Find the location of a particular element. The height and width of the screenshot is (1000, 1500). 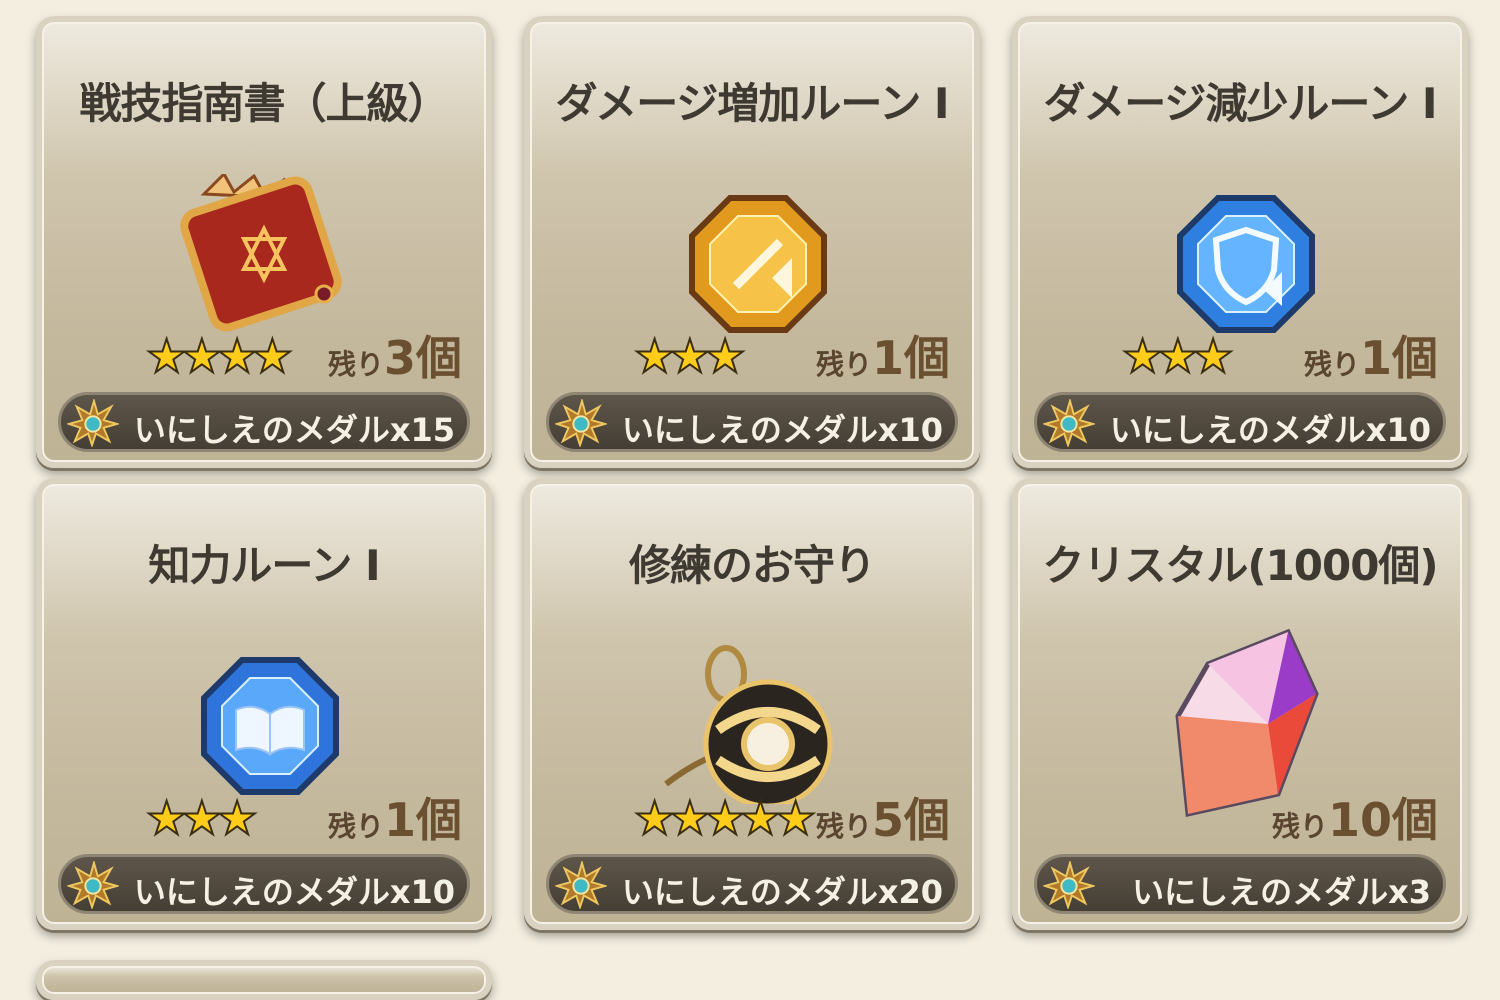

price-pill: いにしえのメダルx15 is located at coordinates (264, 422).